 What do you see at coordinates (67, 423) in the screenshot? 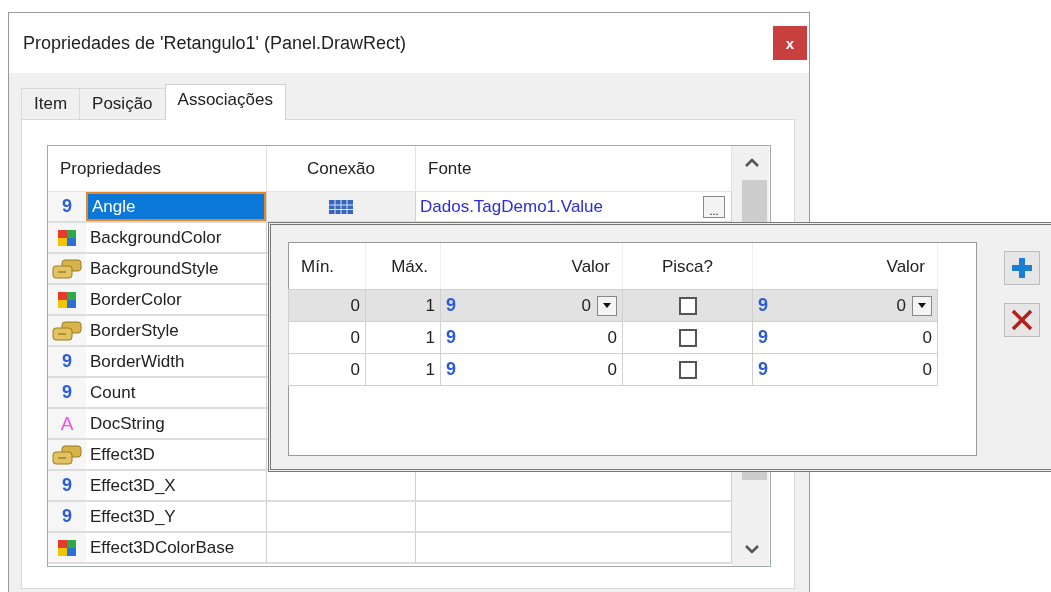
I see `text-type-icon: A` at bounding box center [67, 423].